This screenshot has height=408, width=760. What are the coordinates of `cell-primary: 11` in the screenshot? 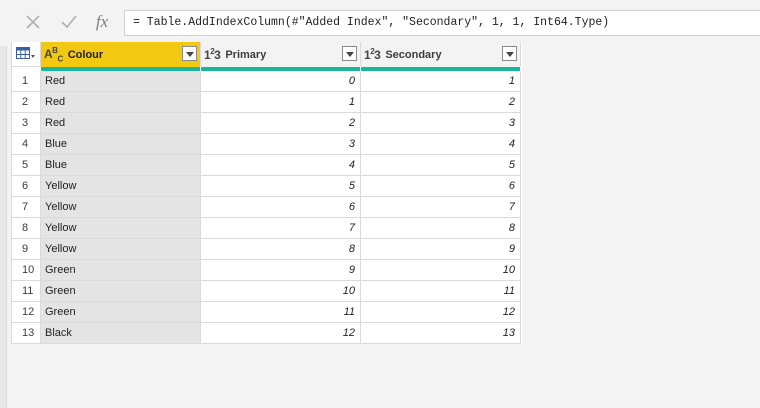 It's located at (281, 312).